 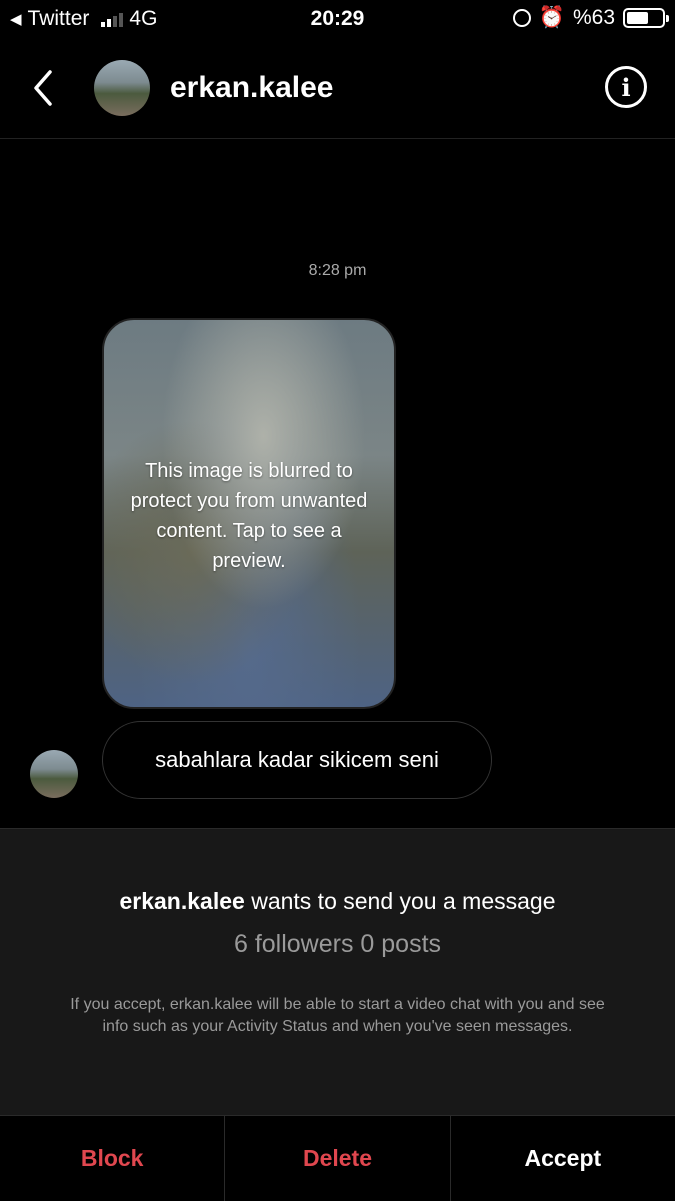 What do you see at coordinates (251, 88) in the screenshot?
I see `header-username: erkan.kalee` at bounding box center [251, 88].